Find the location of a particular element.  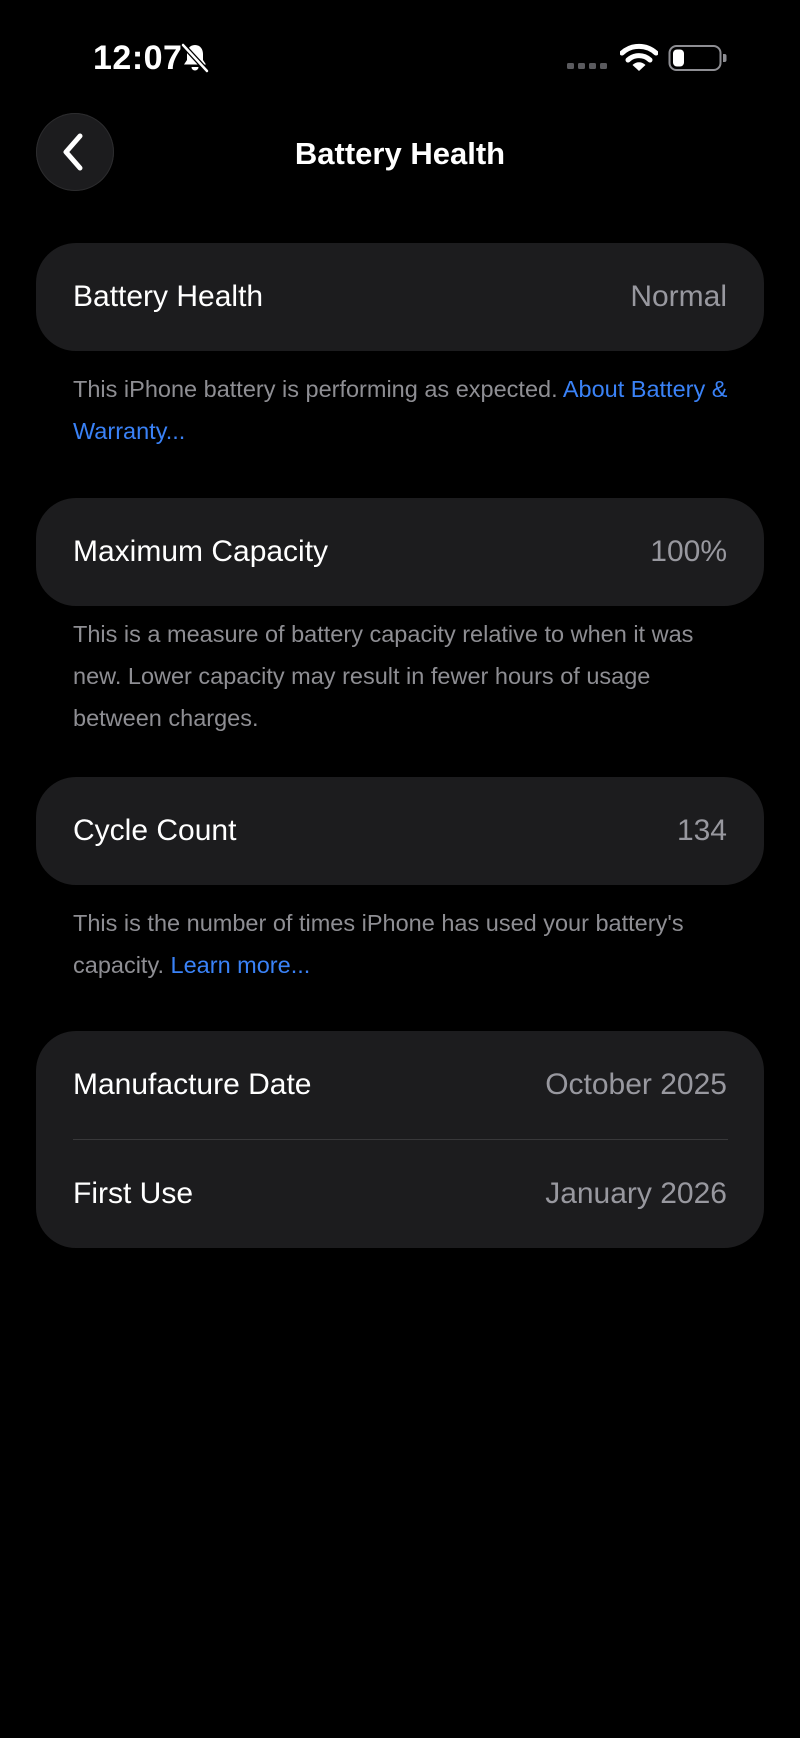

cellular-signal-icon is located at coordinates (587, 66).